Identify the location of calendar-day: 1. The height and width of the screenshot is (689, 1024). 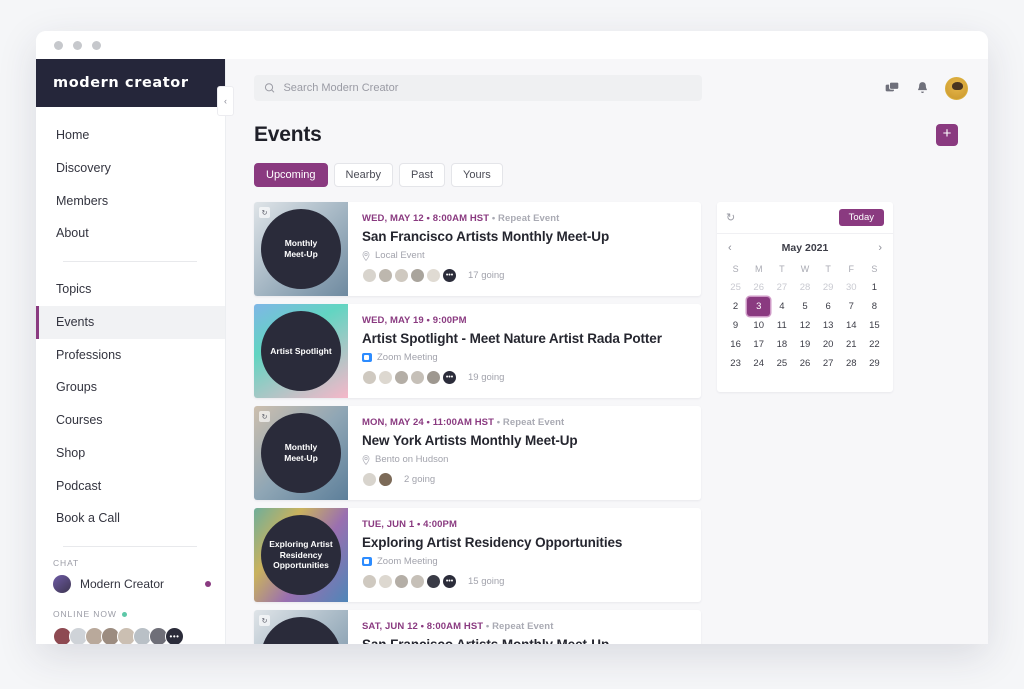
(874, 287).